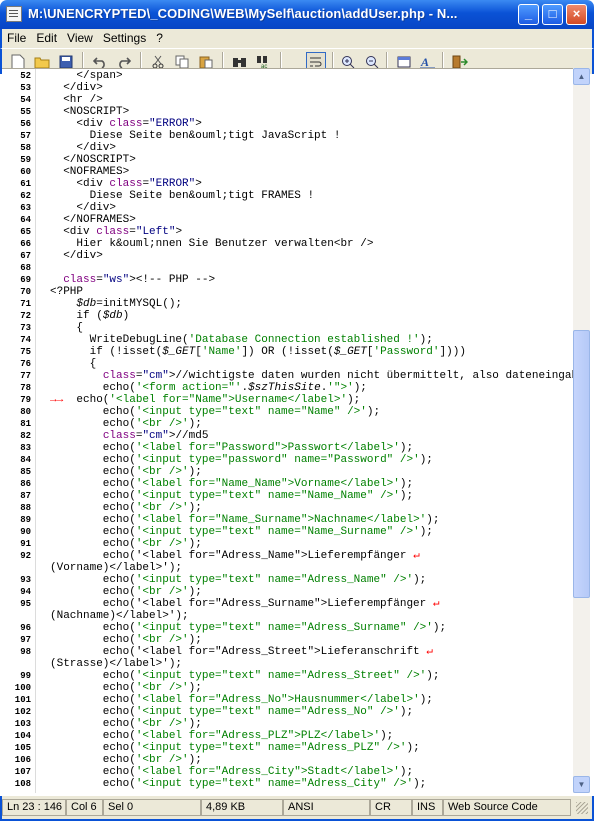  What do you see at coordinates (25, 412) in the screenshot?
I see `line-number: 80` at bounding box center [25, 412].